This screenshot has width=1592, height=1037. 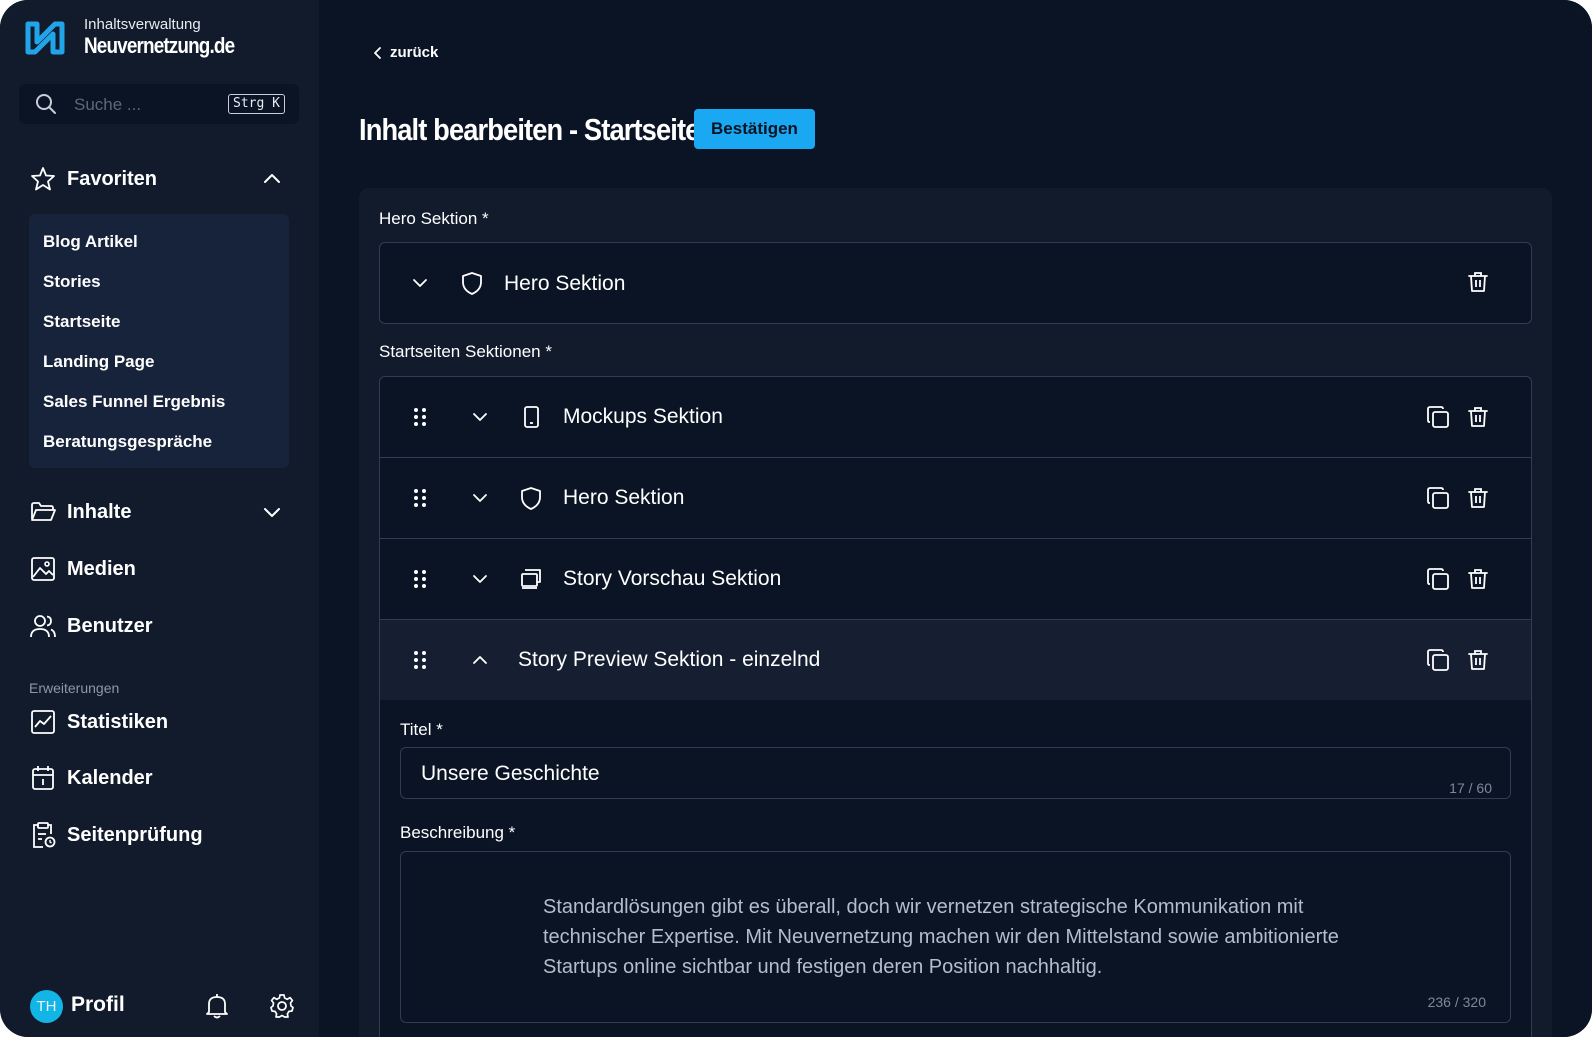 I want to click on favorite-item: Sales Funnel Ergebnis, so click(x=134, y=402).